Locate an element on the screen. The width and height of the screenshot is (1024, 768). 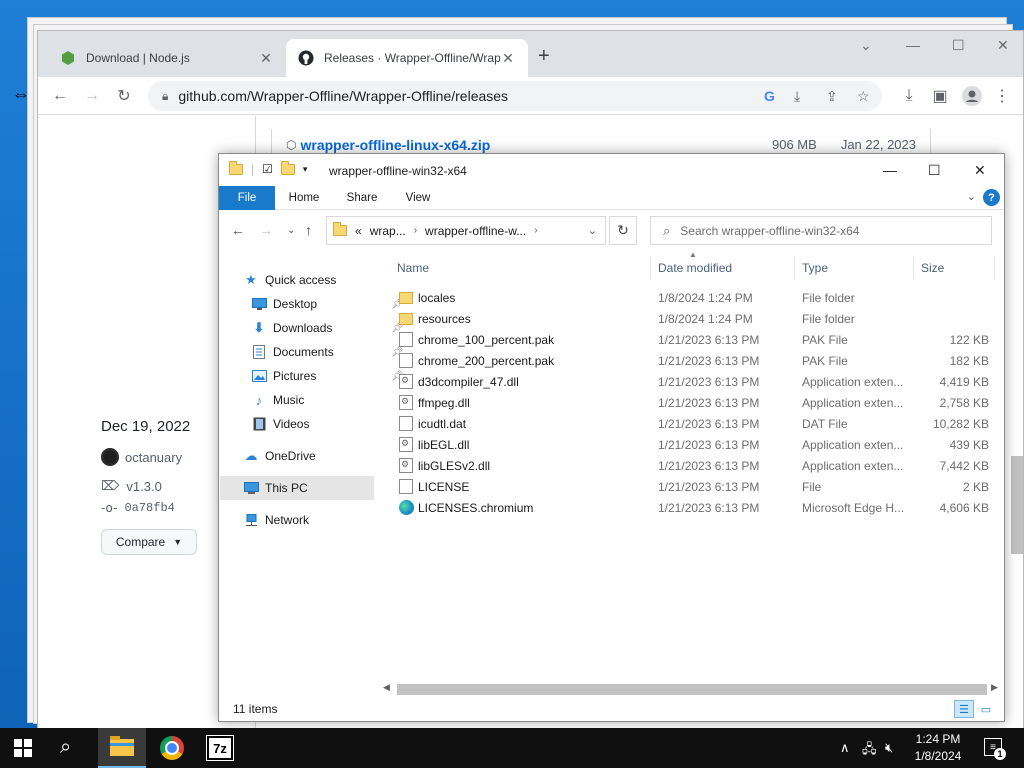
lock-icon: 🔒︎ is located at coordinates (165, 96).